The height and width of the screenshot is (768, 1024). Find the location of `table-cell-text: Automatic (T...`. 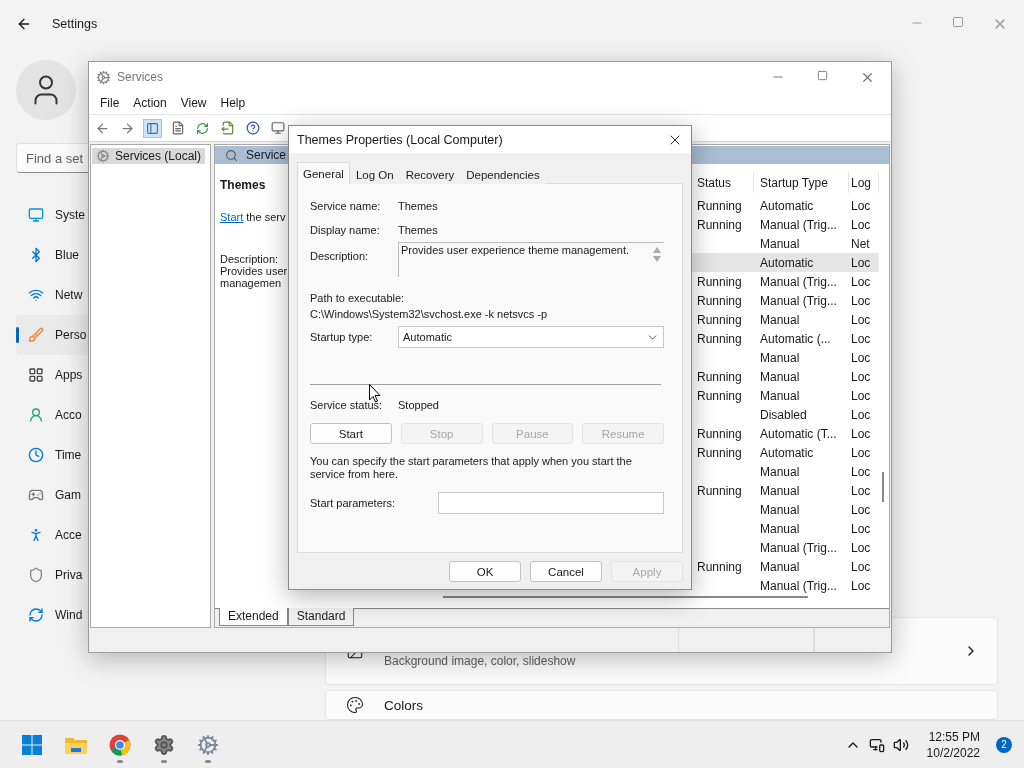

table-cell-text: Automatic (T... is located at coordinates (798, 433).